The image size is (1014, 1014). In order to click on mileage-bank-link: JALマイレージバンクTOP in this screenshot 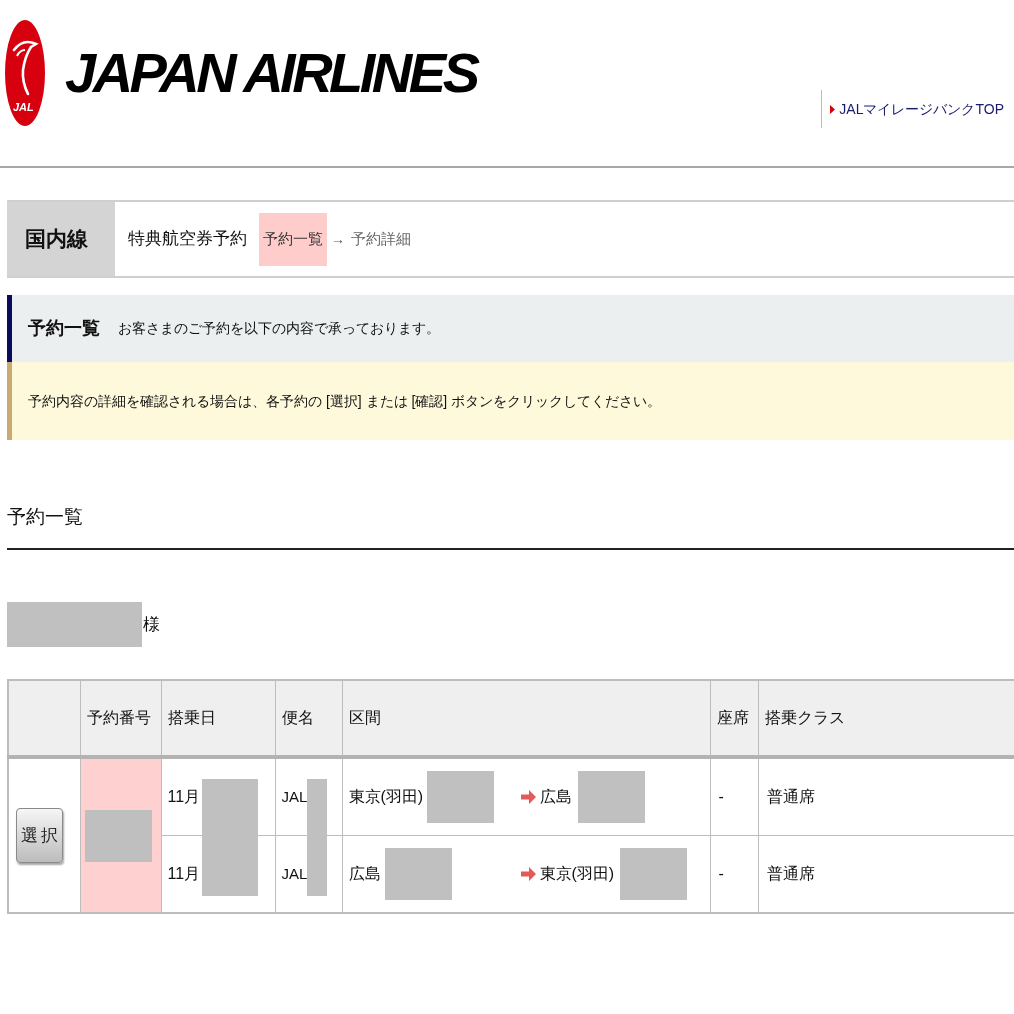, I will do `click(917, 109)`.